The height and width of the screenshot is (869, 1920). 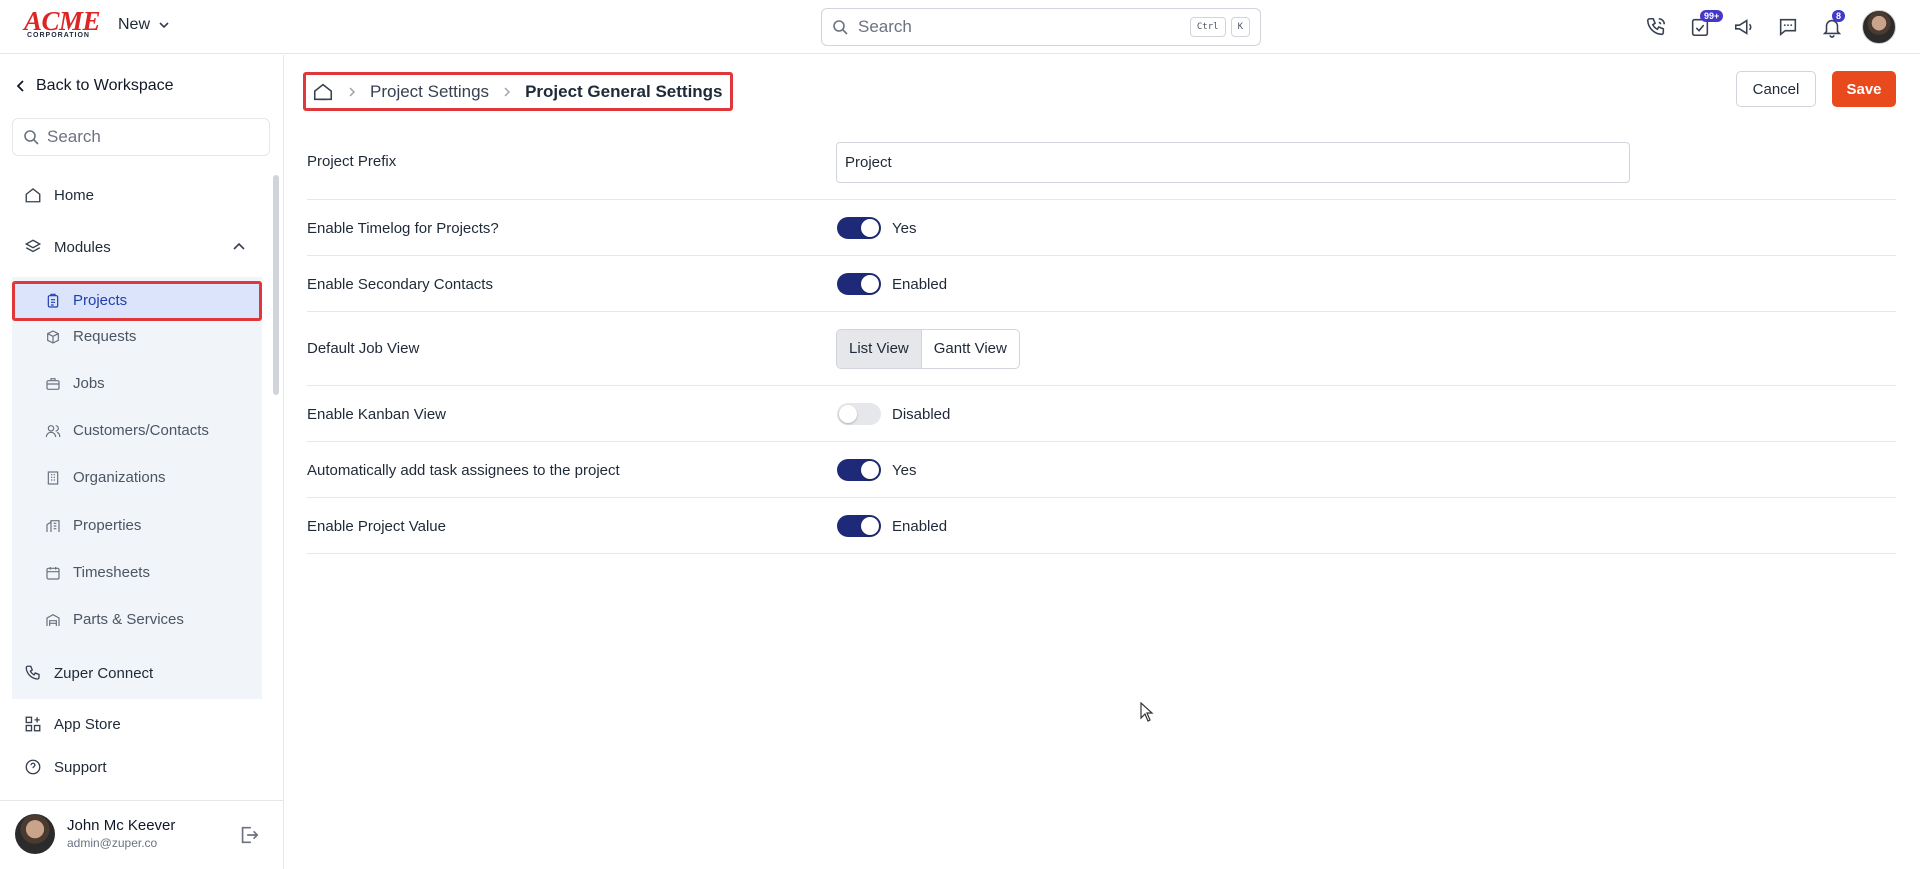 I want to click on top-bar: ACME CORPORATION New Search Ctrl K 99+ 8, so click(x=960, y=27).